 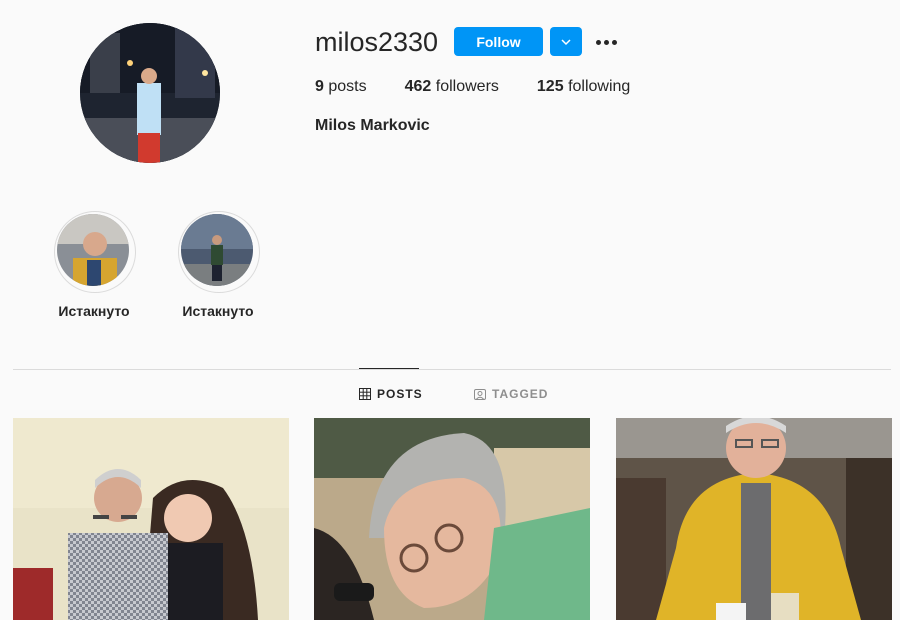 I want to click on following-count: 125, so click(x=550, y=86).